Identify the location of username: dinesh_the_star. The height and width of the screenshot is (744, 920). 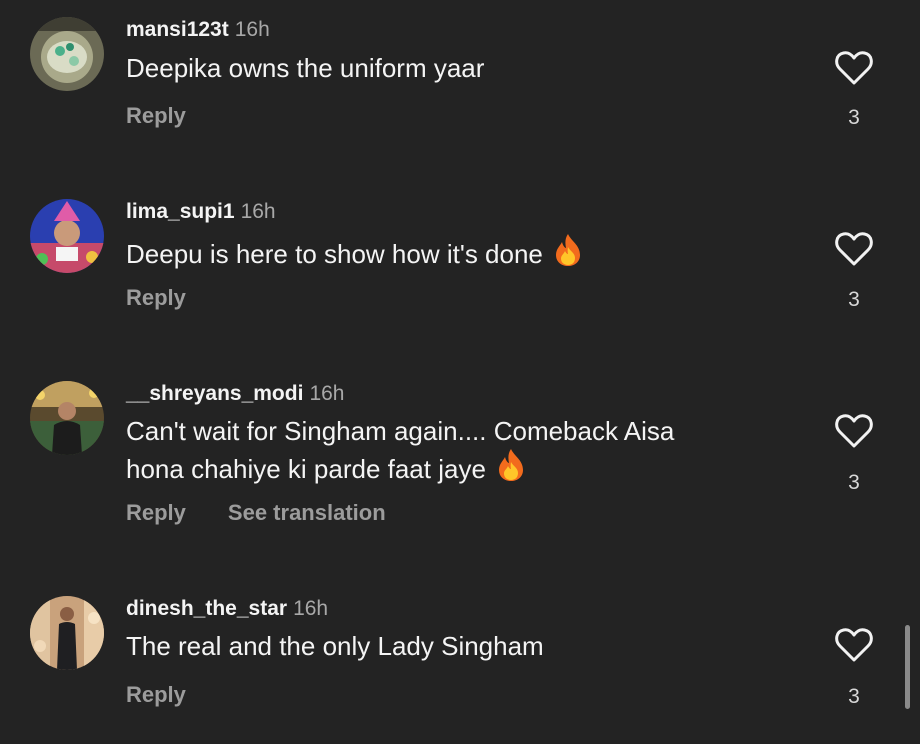
(206, 608).